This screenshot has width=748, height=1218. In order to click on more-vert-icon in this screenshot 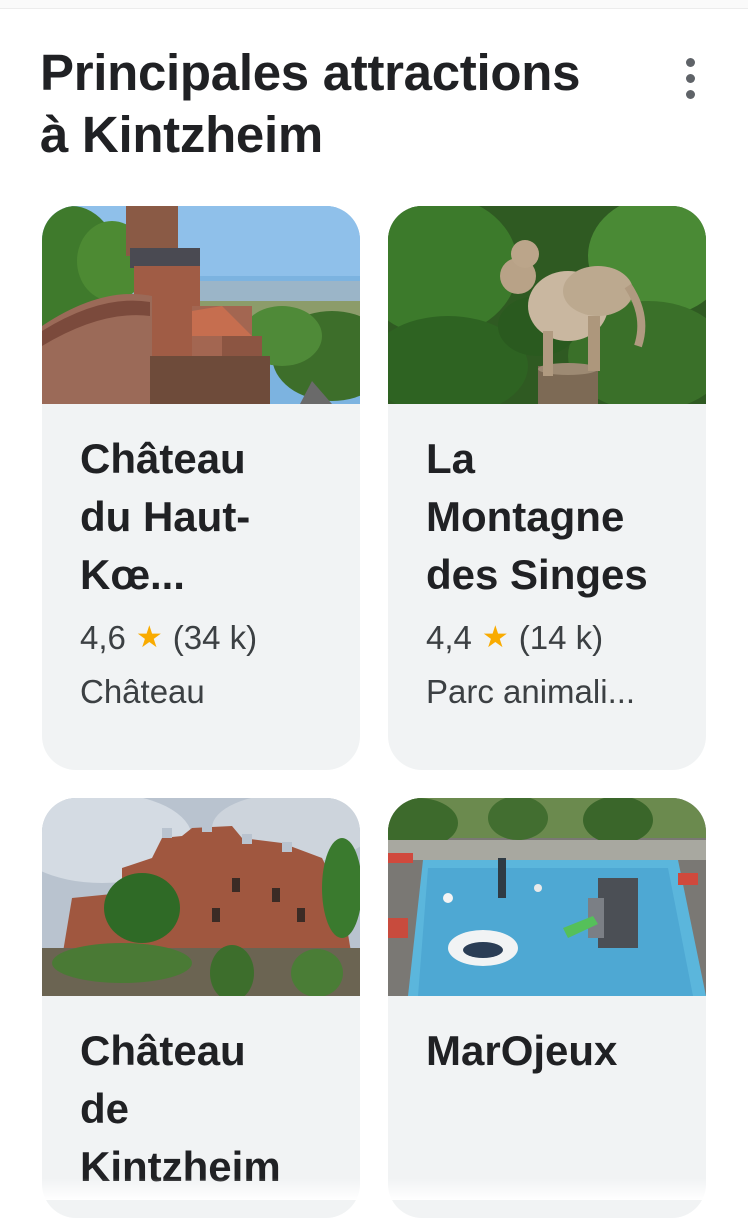, I will do `click(690, 62)`.